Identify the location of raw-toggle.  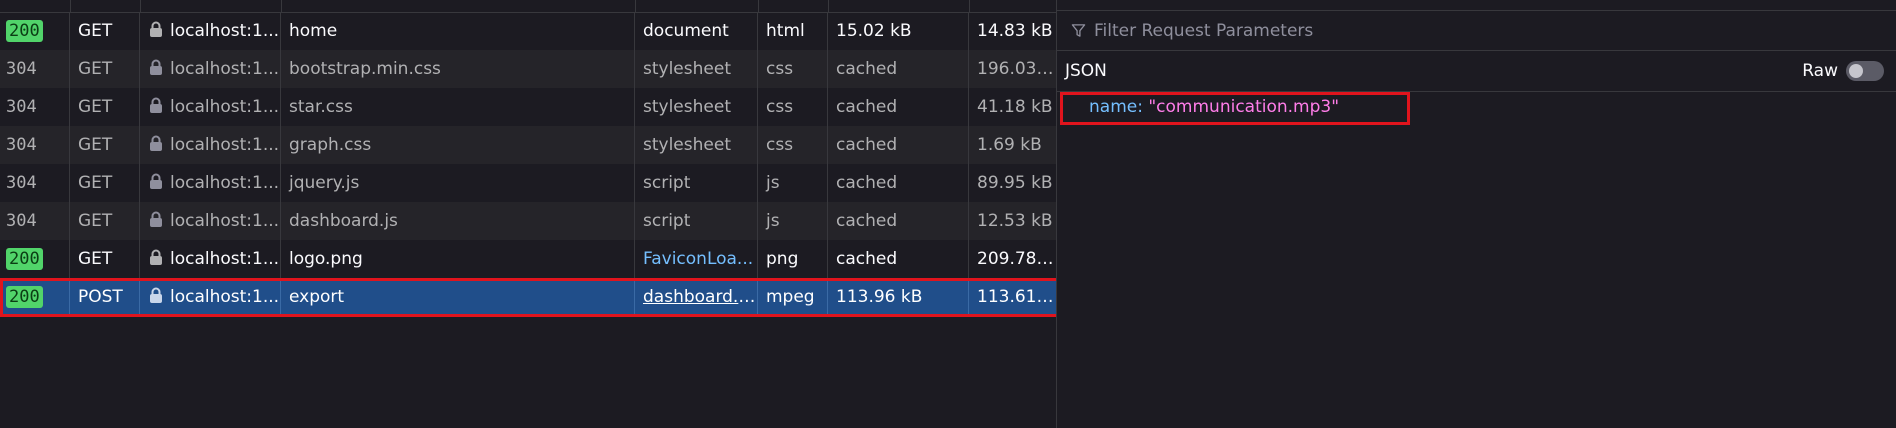
(1865, 71).